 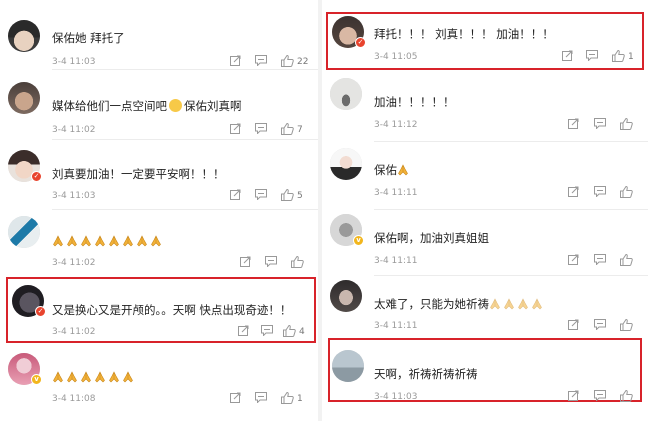 I want to click on like-button: 22, so click(x=294, y=62).